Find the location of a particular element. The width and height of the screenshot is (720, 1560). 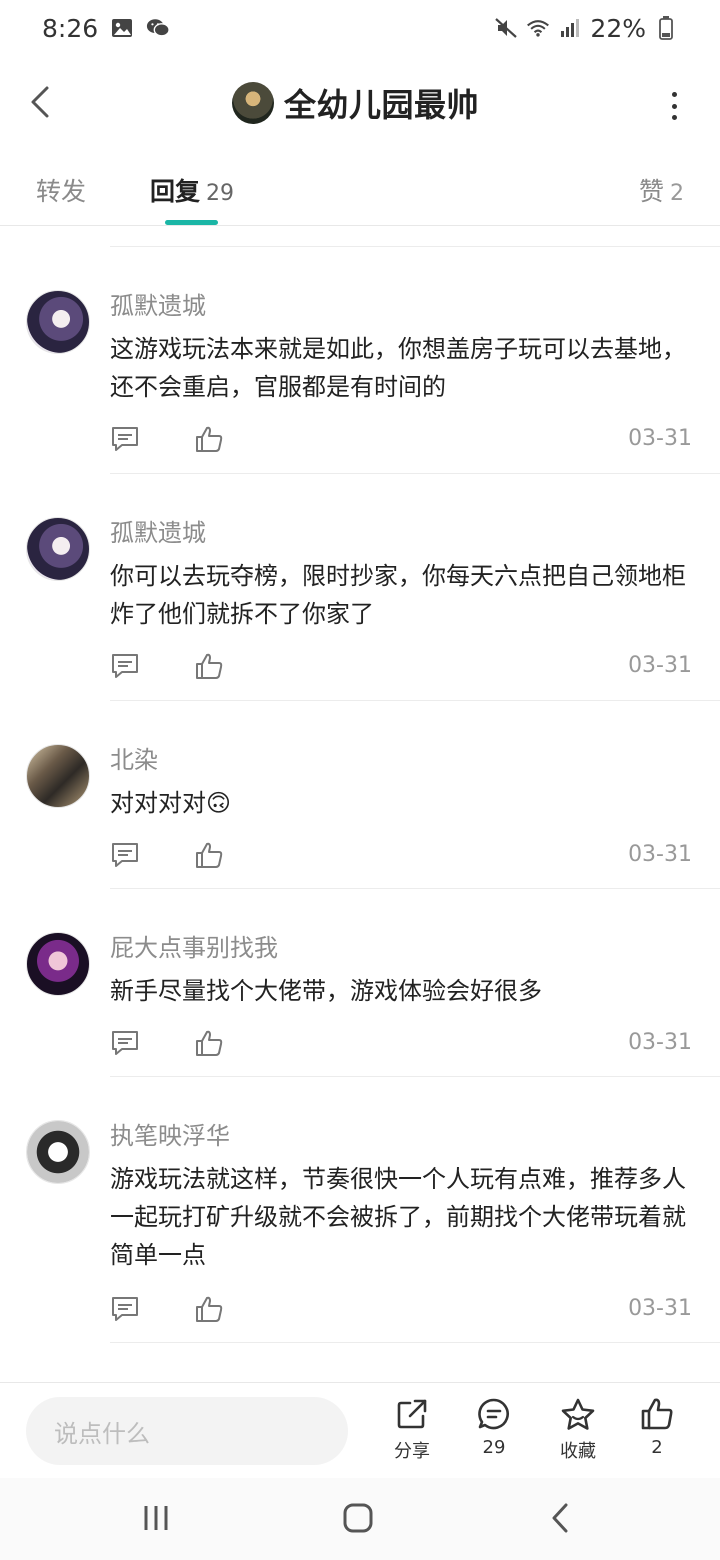

share-button: 分享 is located at coordinates (412, 1430).